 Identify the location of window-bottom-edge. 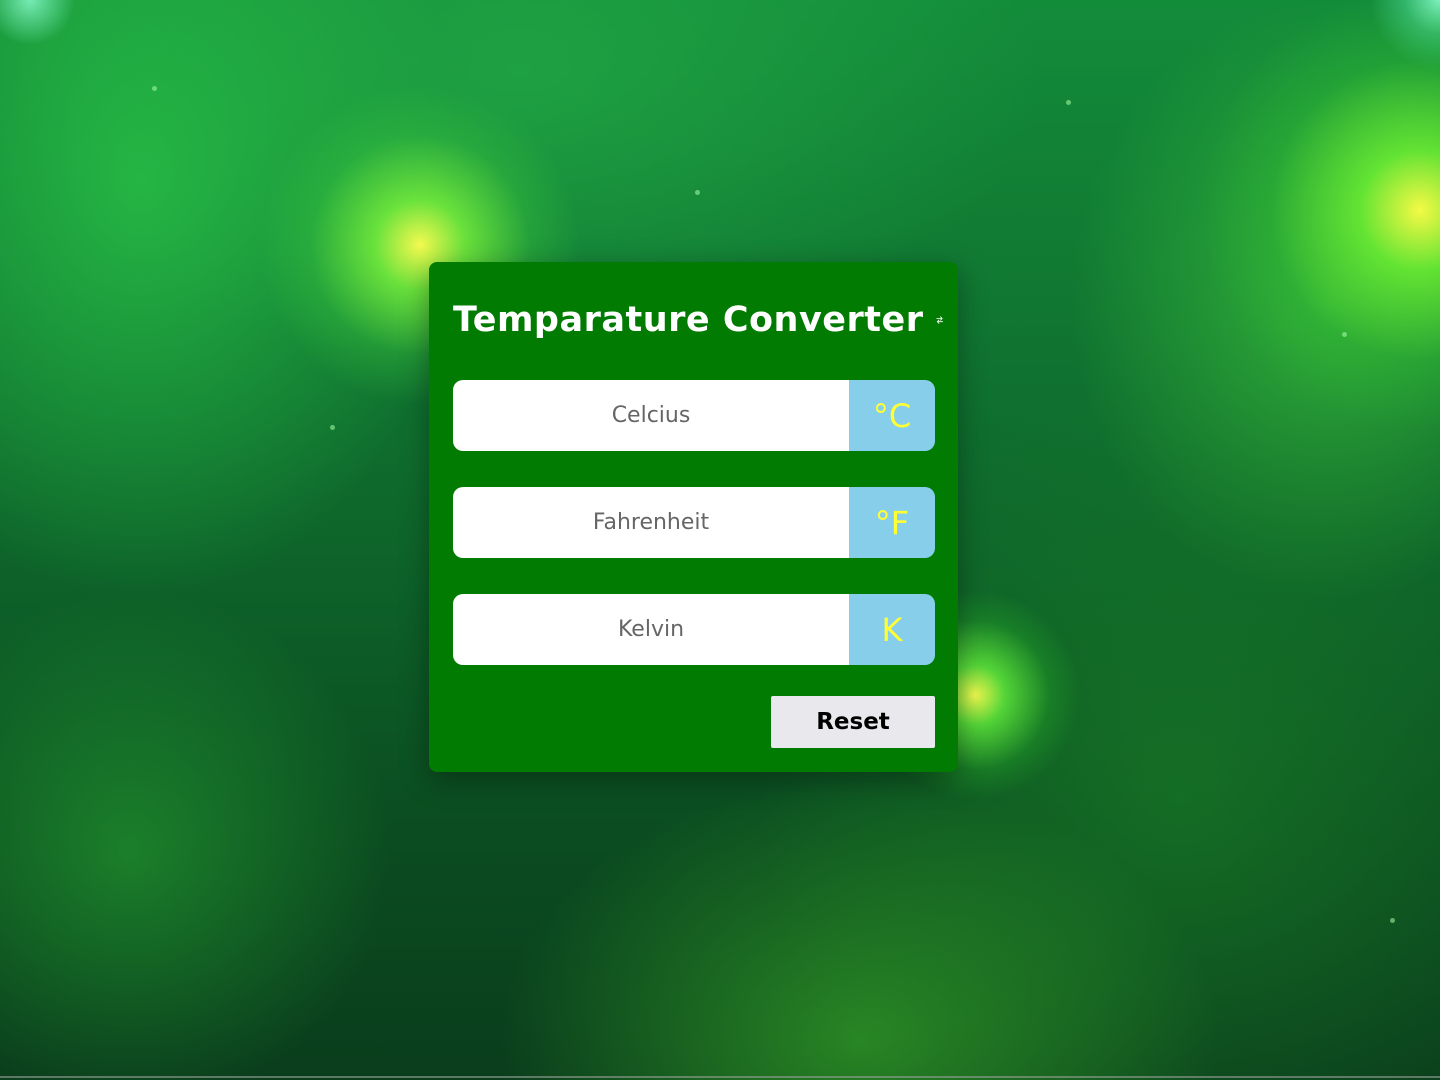
(720, 1077).